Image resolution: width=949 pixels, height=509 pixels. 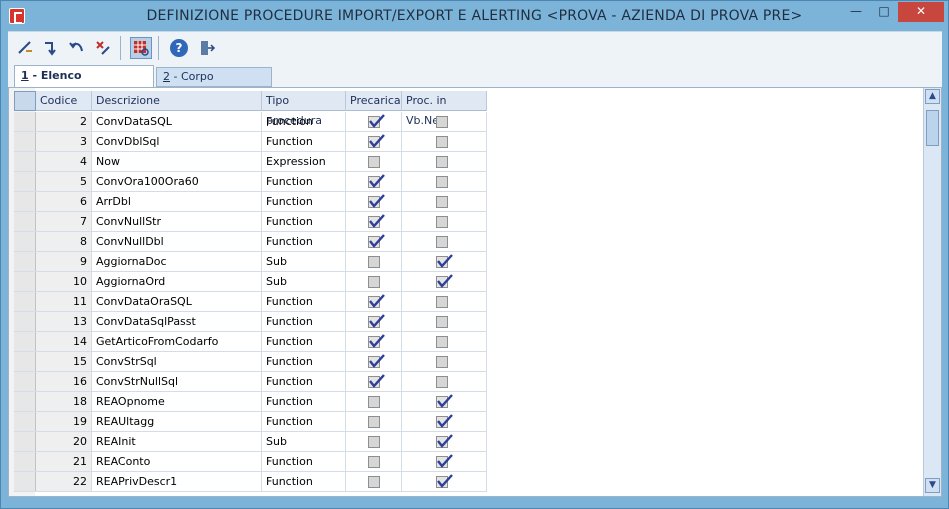 What do you see at coordinates (250, 342) in the screenshot?
I see `table-row: 14 GetArticoFromCodarfo Function` at bounding box center [250, 342].